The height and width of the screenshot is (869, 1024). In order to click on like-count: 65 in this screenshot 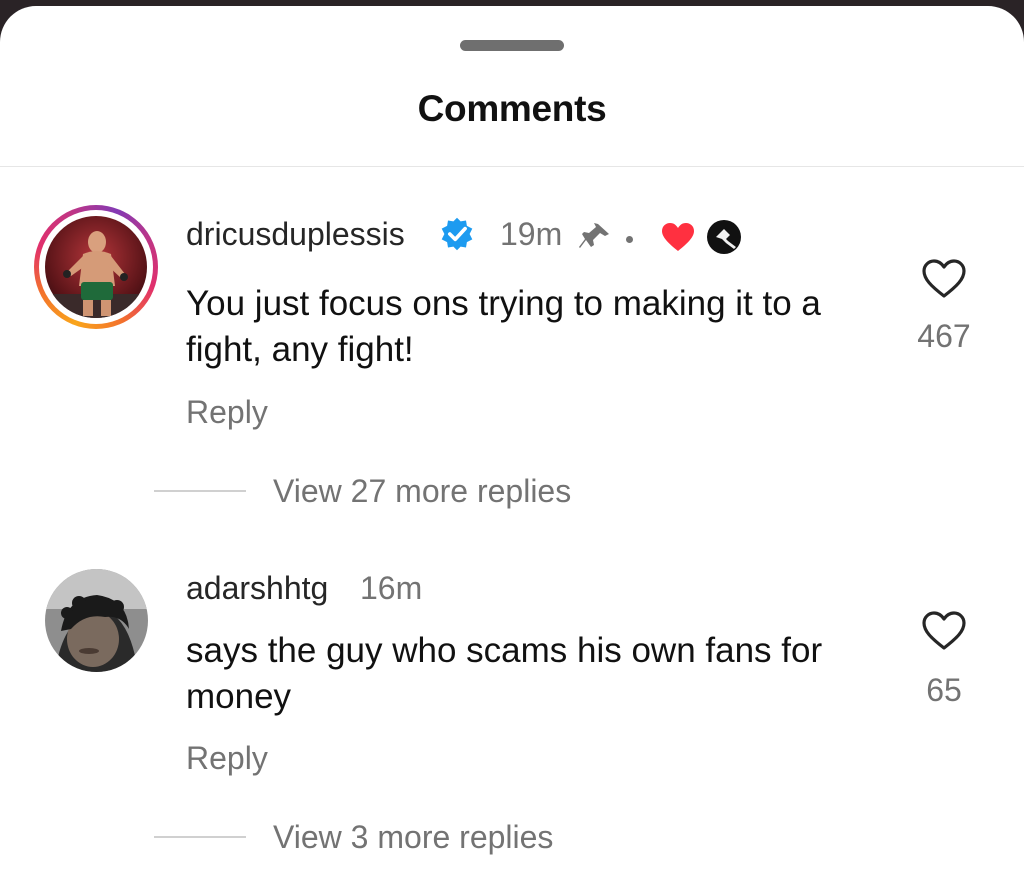, I will do `click(944, 690)`.